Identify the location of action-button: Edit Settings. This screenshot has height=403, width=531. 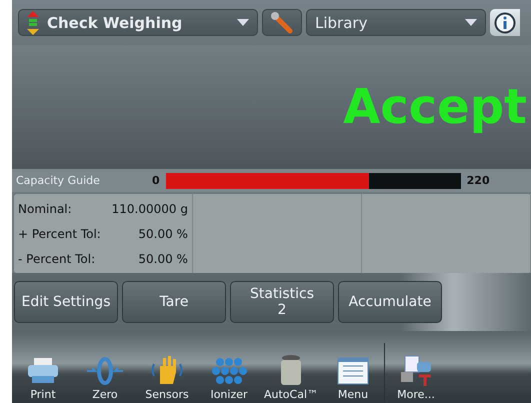
(66, 302).